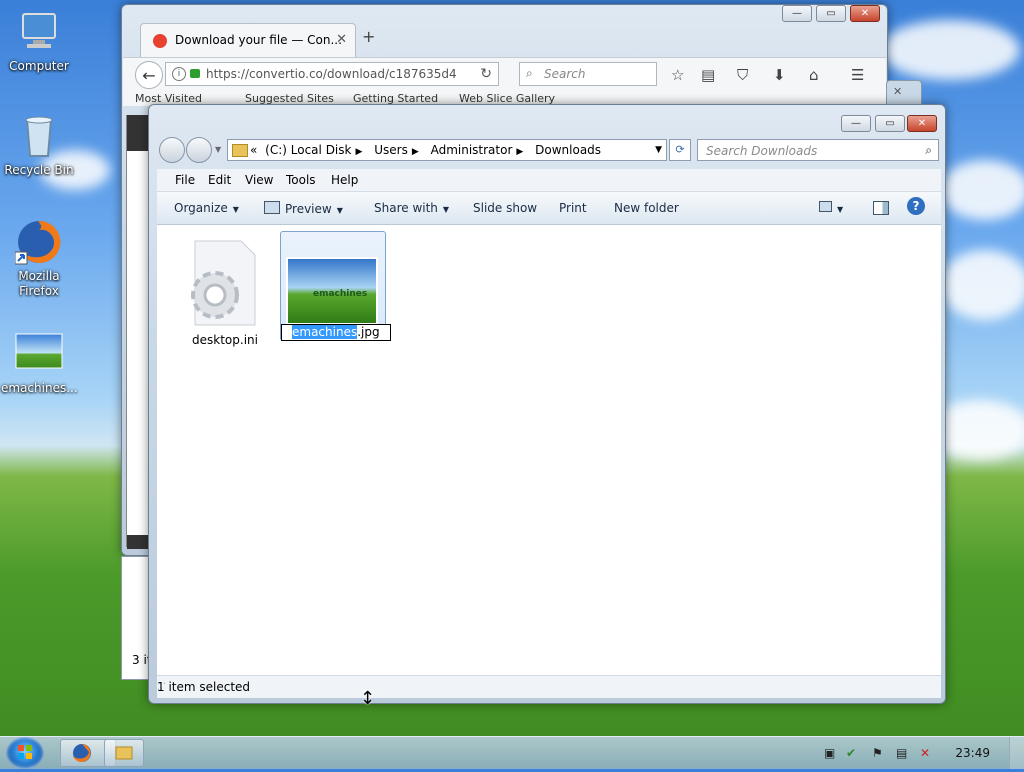 This screenshot has height=772, width=1024. I want to click on breadcrumb-item: (C:) Local Disk, so click(308, 150).